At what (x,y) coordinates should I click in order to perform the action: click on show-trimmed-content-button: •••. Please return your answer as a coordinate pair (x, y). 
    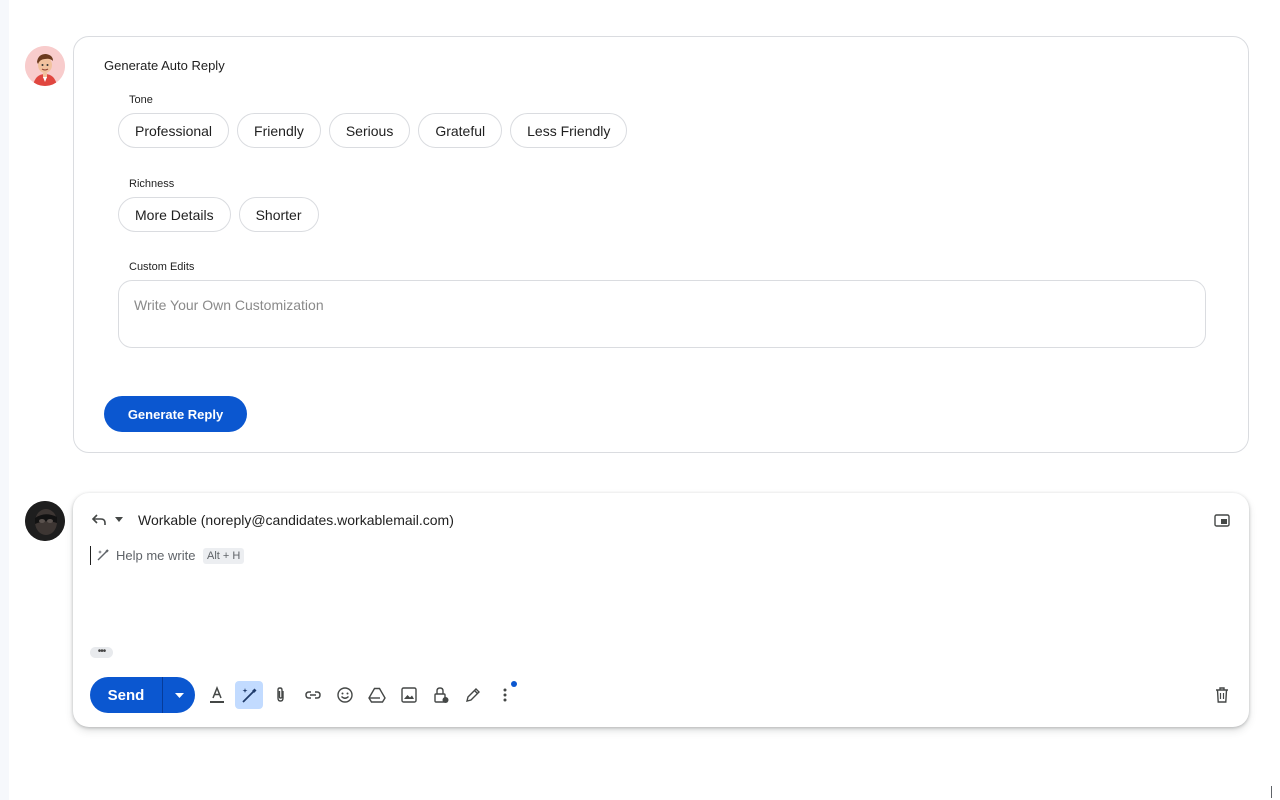
    Looking at the image, I should click on (101, 652).